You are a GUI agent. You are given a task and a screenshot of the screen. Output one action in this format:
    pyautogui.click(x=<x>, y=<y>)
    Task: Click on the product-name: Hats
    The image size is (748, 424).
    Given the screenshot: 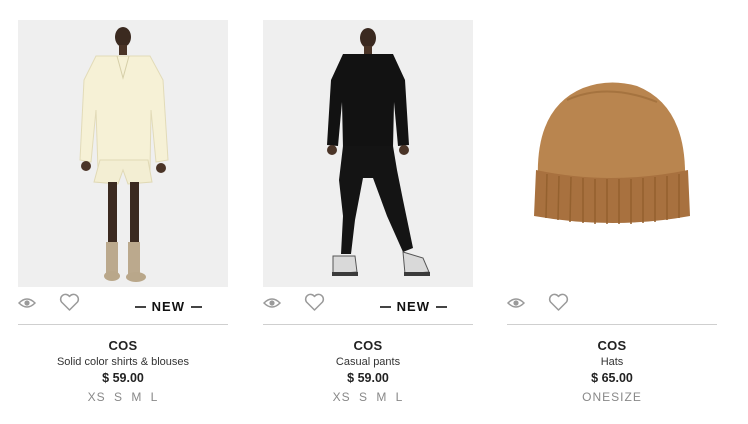 What is the action you would take?
    pyautogui.click(x=612, y=362)
    